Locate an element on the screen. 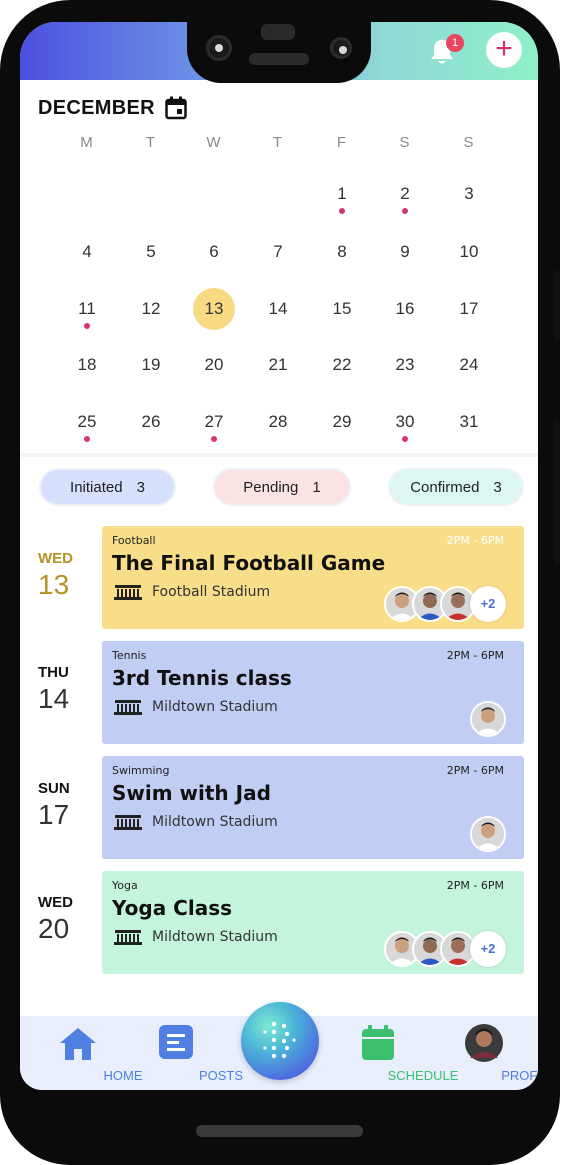 The height and width of the screenshot is (1165, 564). event-title: Swim with Jad is located at coordinates (191, 793).